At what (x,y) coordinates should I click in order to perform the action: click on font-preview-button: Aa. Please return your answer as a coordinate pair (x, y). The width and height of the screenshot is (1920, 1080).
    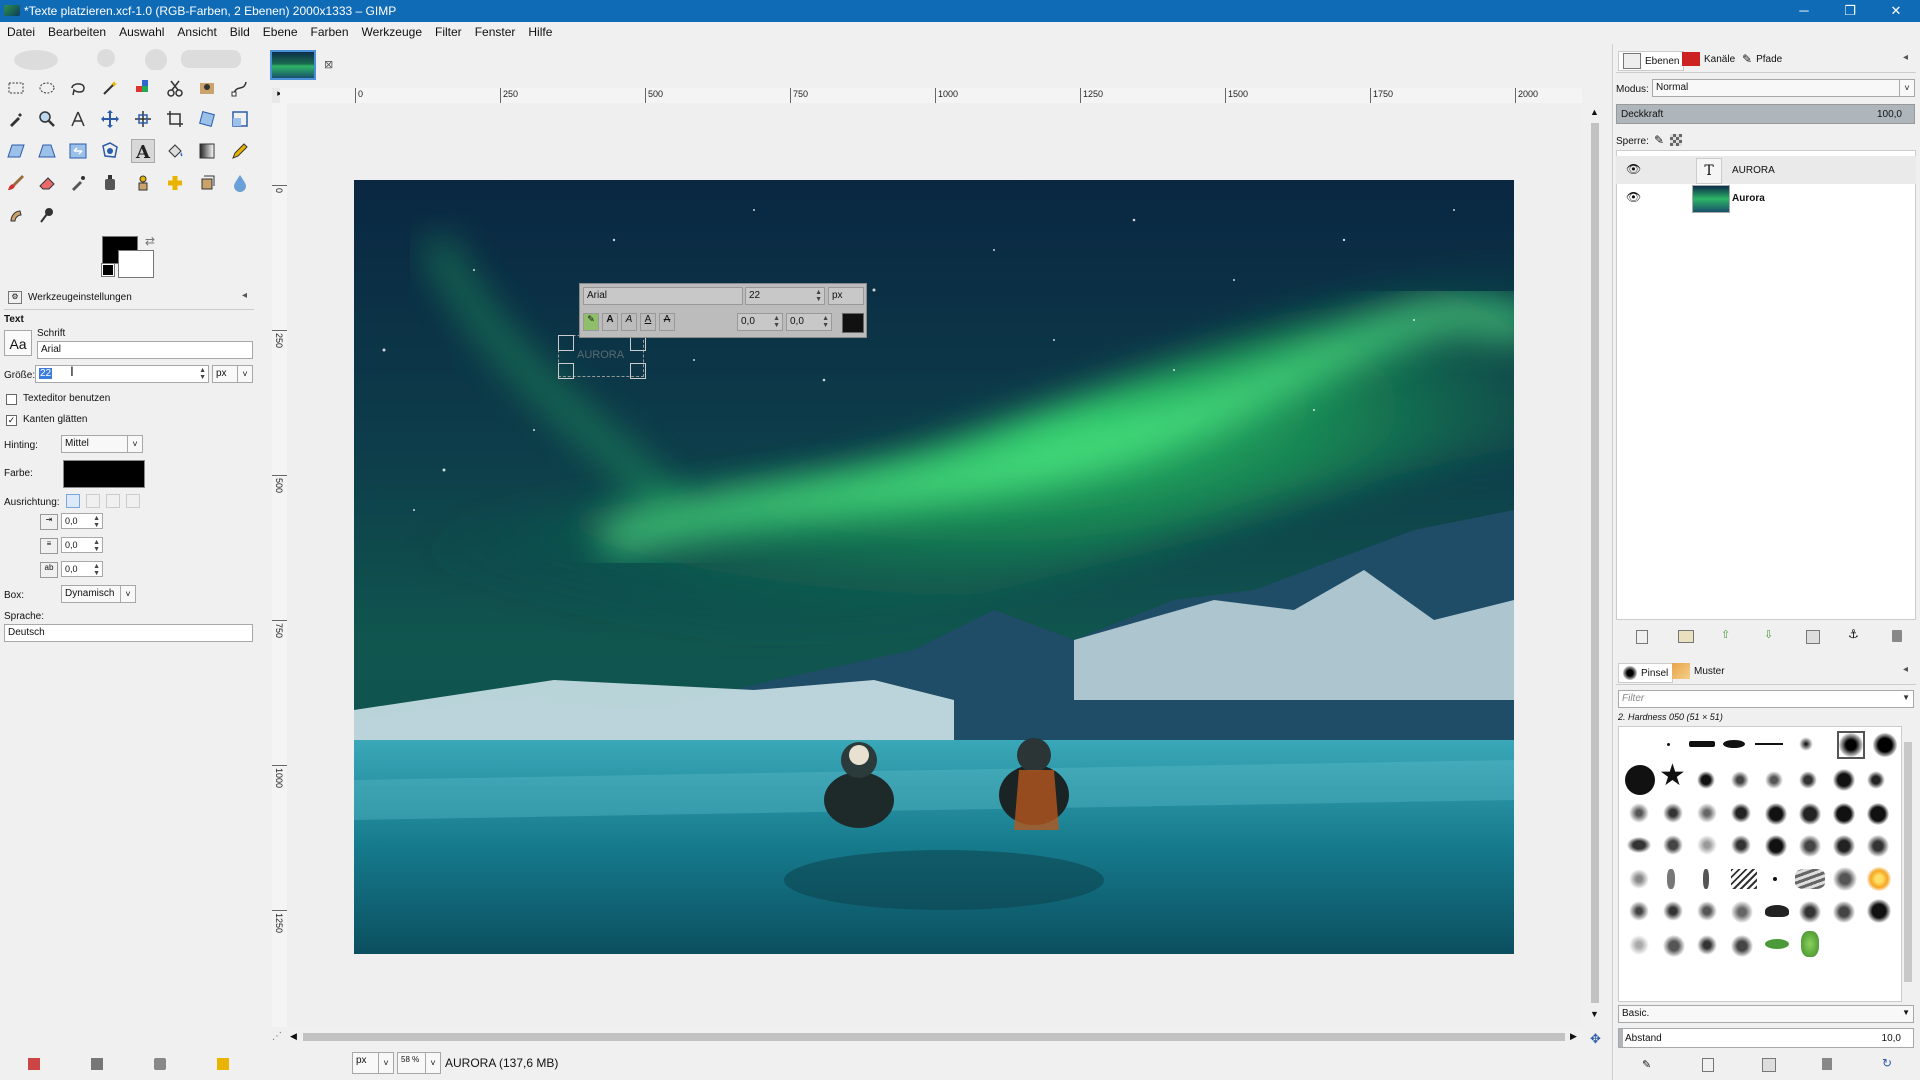
    Looking at the image, I should click on (18, 343).